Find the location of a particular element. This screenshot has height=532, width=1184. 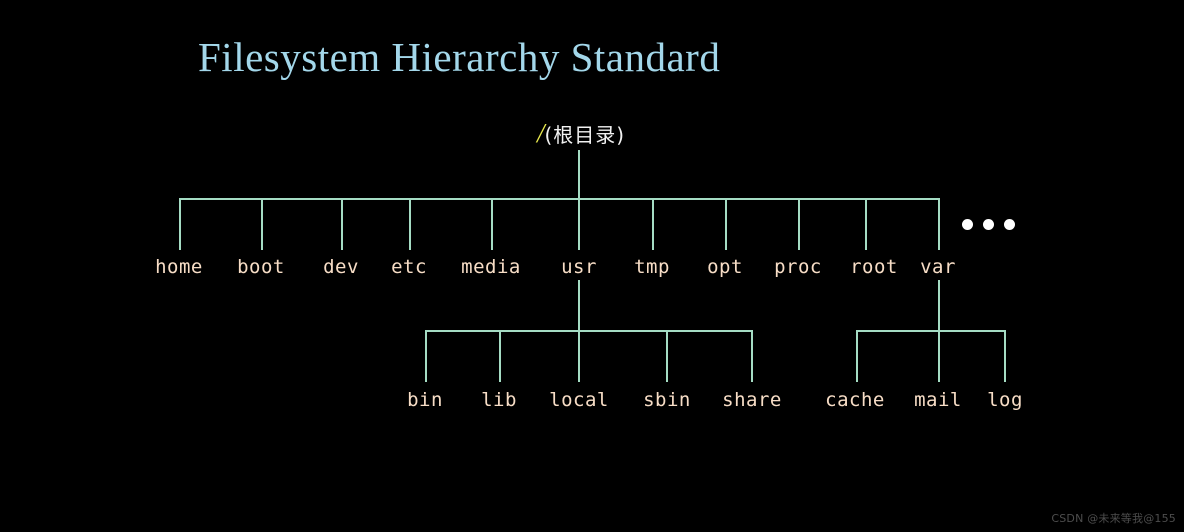

level1-bus-line is located at coordinates (559, 199).